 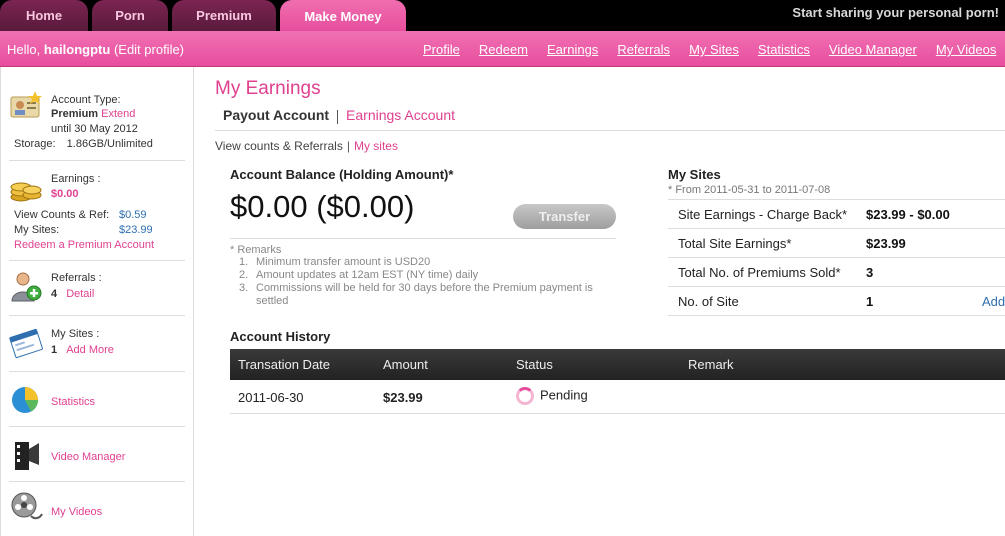 I want to click on video-manager-link: Video Manager, so click(x=88, y=457).